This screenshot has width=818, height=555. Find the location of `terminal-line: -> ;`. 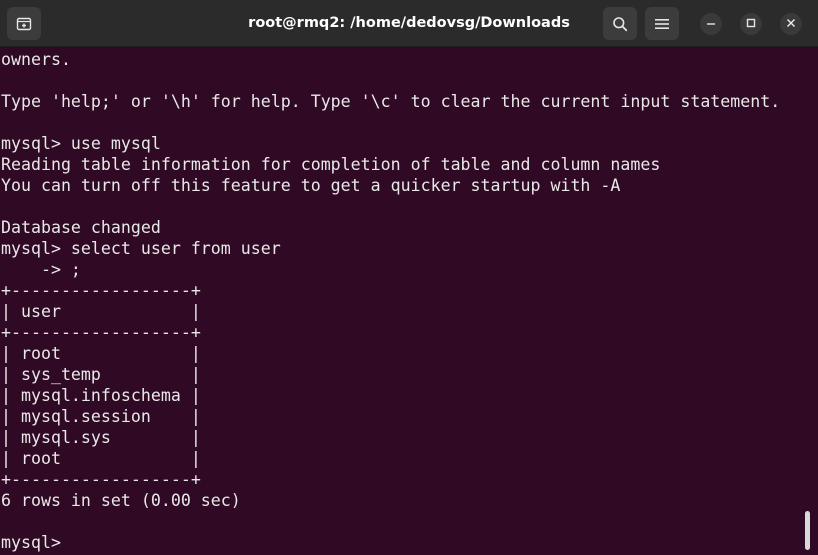

terminal-line: -> ; is located at coordinates (41, 269).